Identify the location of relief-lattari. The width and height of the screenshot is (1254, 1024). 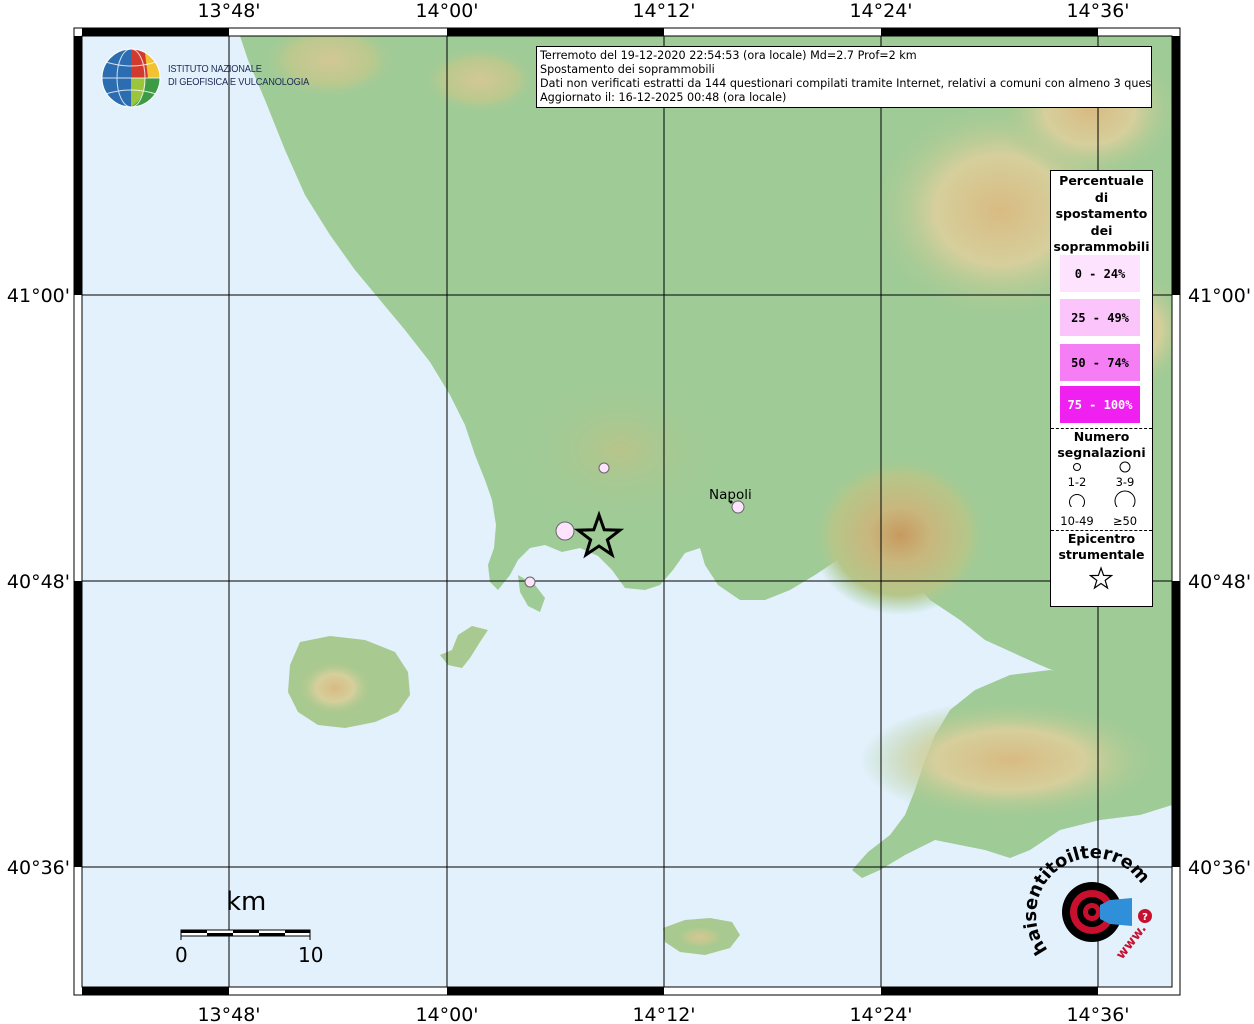
(1010, 760).